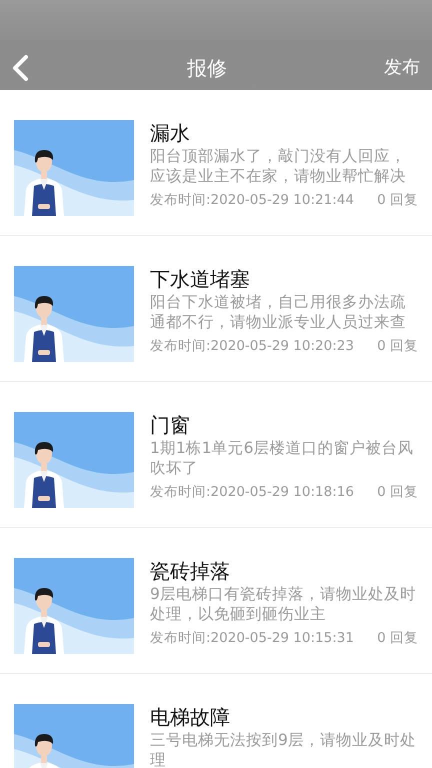 The width and height of the screenshot is (432, 768). Describe the element at coordinates (207, 68) in the screenshot. I see `page-title: 报修` at that location.